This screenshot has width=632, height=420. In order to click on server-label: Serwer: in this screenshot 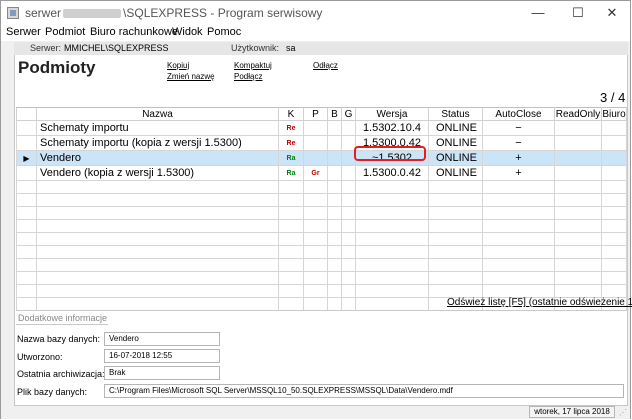, I will do `click(46, 48)`.